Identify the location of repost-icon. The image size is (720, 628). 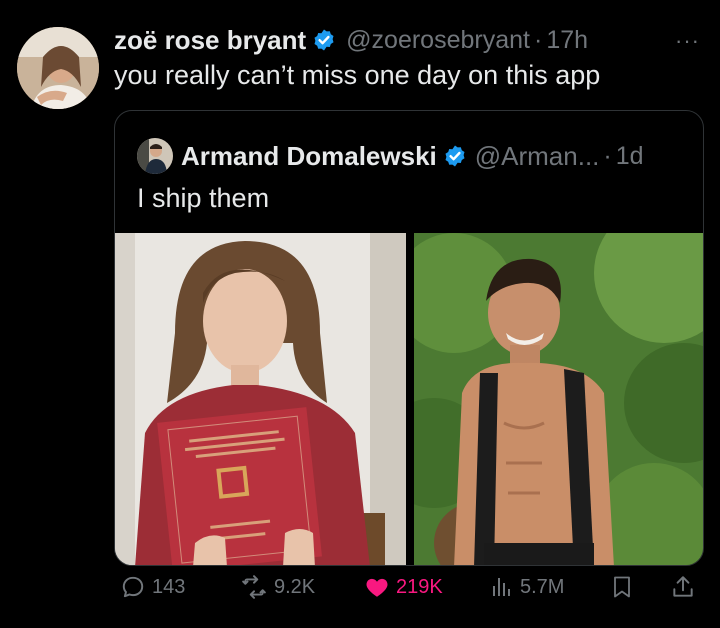
(254, 587).